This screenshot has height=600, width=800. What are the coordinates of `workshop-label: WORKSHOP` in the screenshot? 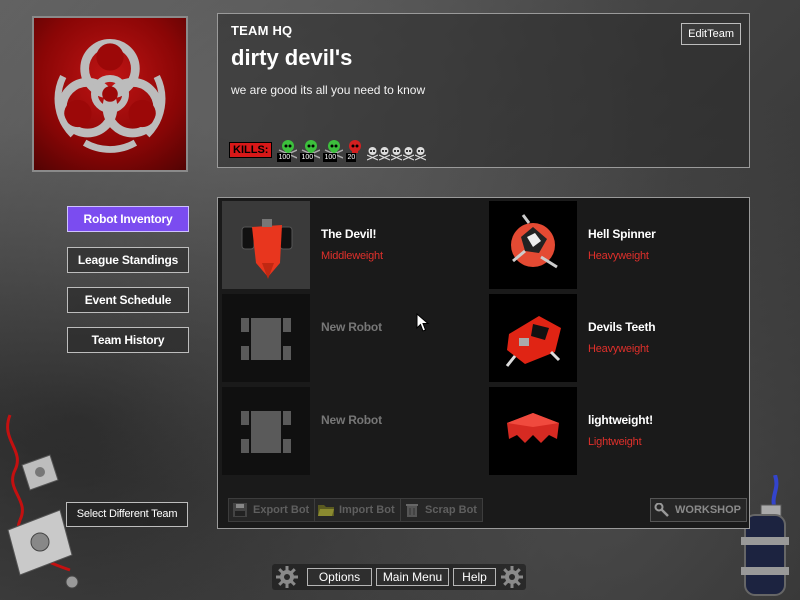 It's located at (708, 510).